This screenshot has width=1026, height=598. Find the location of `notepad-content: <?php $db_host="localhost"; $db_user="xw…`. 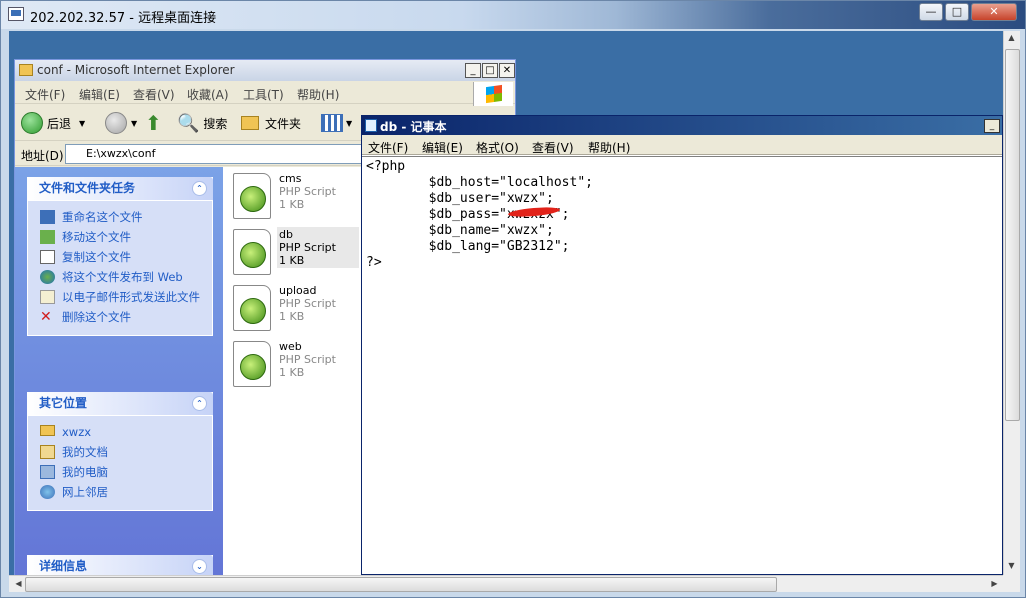

notepad-content: <?php $db_host="localhost"; $db_user="xw… is located at coordinates (479, 214).